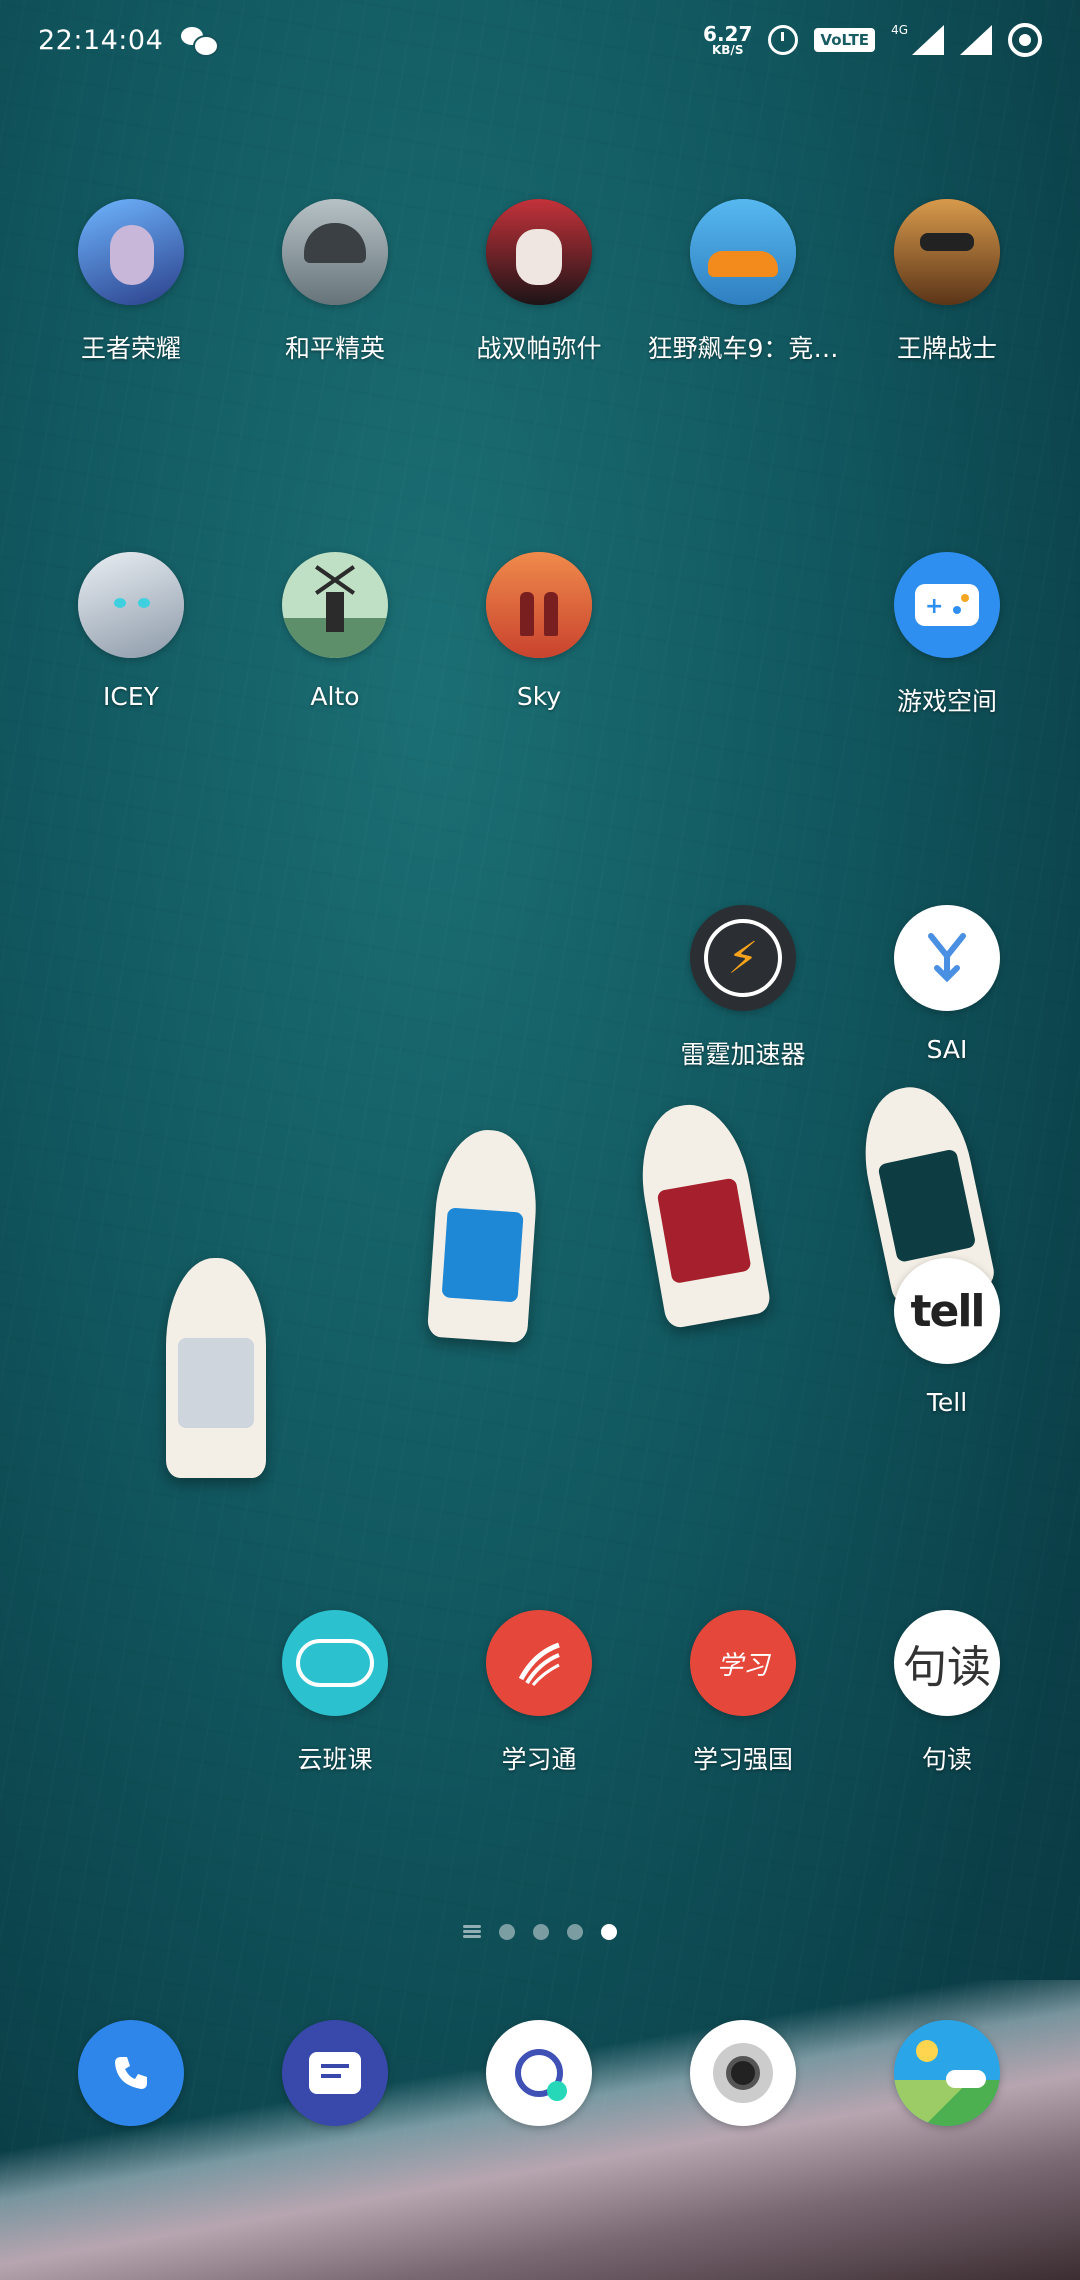 The width and height of the screenshot is (1080, 2280). I want to click on app-drawer-icon, so click(472, 1932).